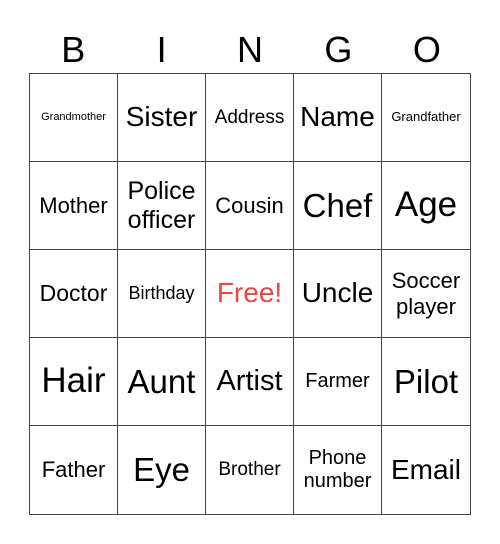  What do you see at coordinates (338, 382) in the screenshot?
I see `bingo-cell: Farmer` at bounding box center [338, 382].